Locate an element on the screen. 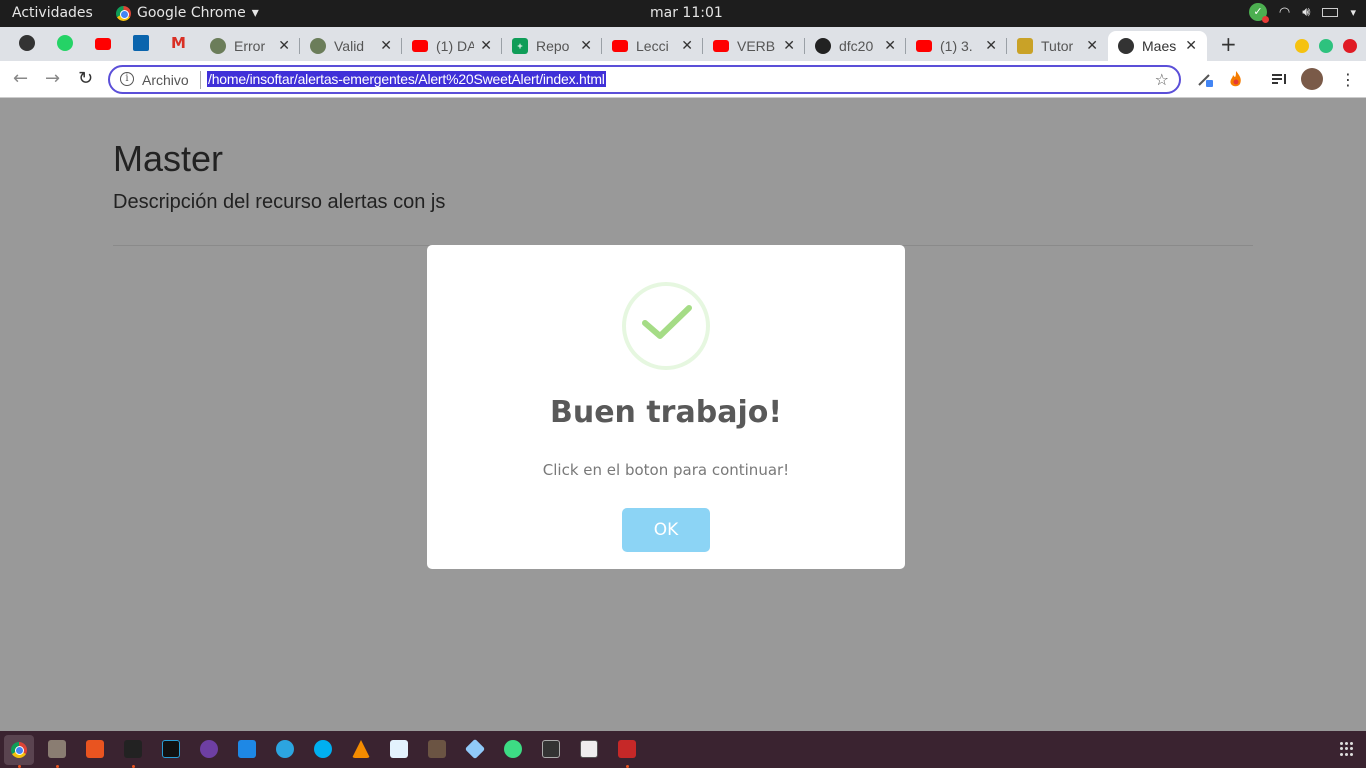  dock-terminal-icon is located at coordinates (133, 749).